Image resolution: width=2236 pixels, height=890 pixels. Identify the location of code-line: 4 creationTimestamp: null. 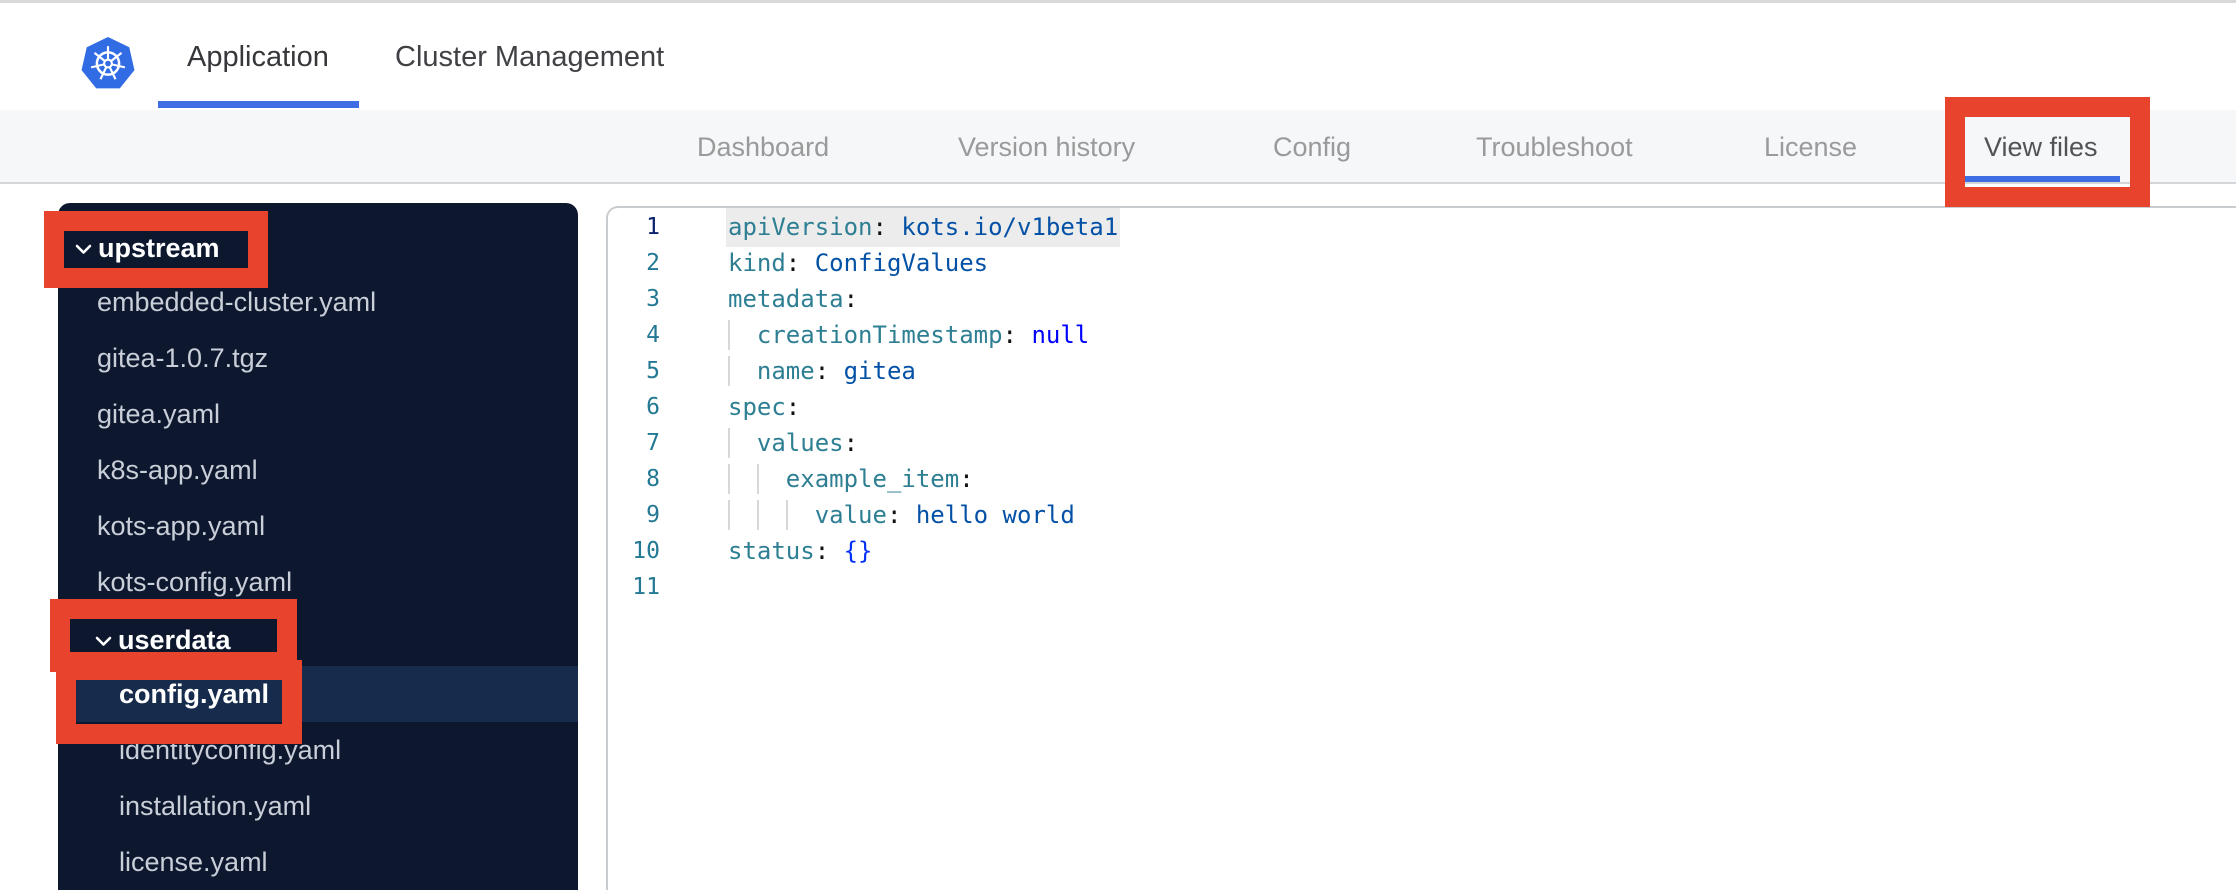
(1422, 335).